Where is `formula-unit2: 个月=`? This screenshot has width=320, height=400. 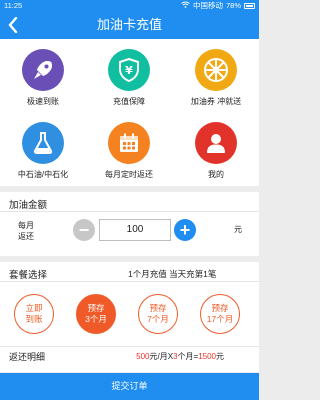
formula-unit2: 个月= is located at coordinates (188, 356).